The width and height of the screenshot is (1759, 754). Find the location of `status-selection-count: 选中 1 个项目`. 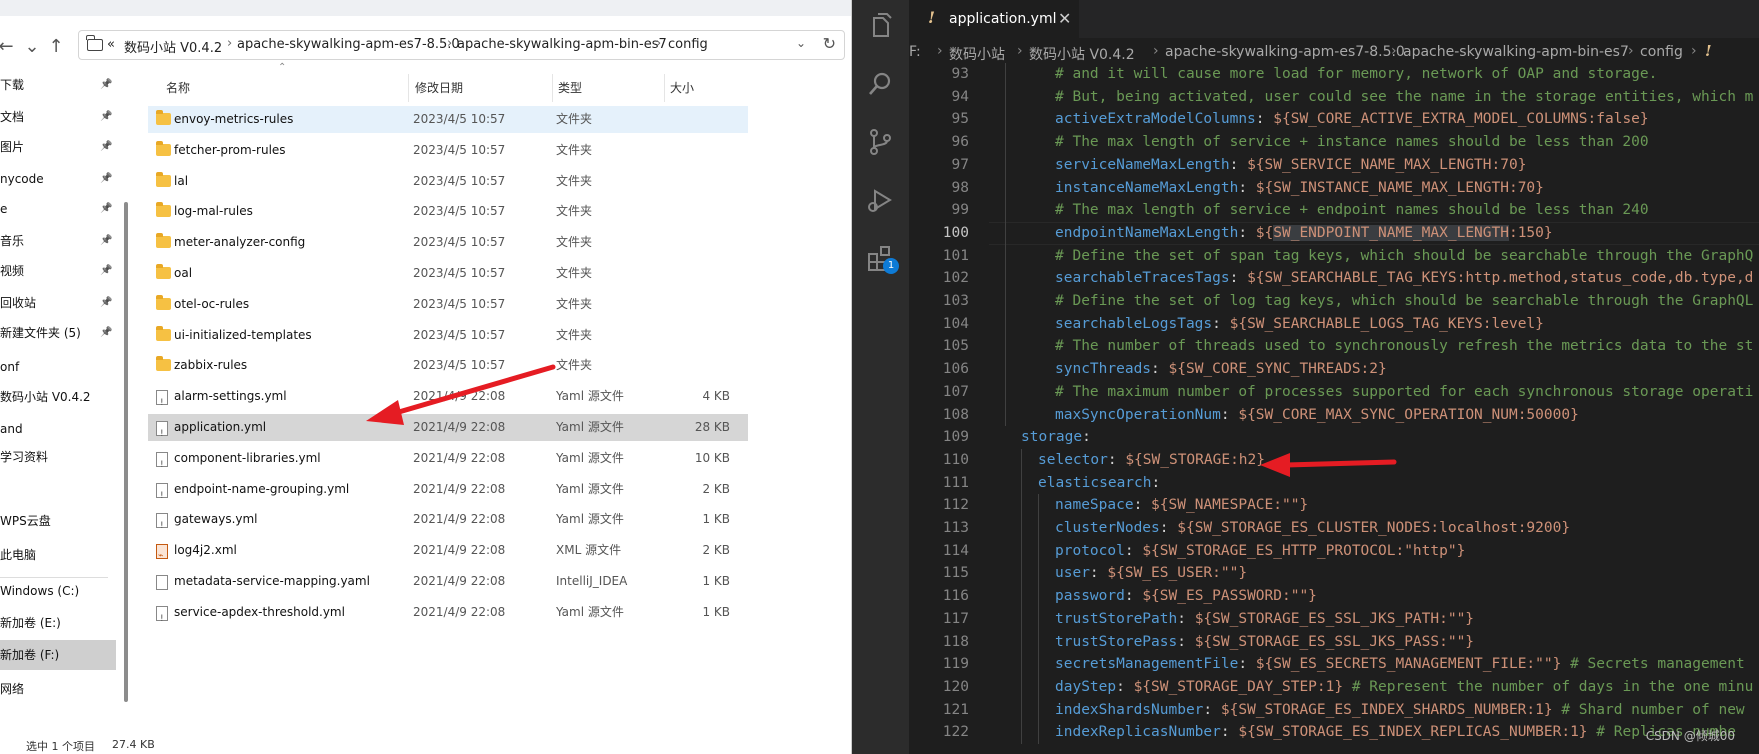

status-selection-count: 选中 1 个项目 is located at coordinates (60, 746).